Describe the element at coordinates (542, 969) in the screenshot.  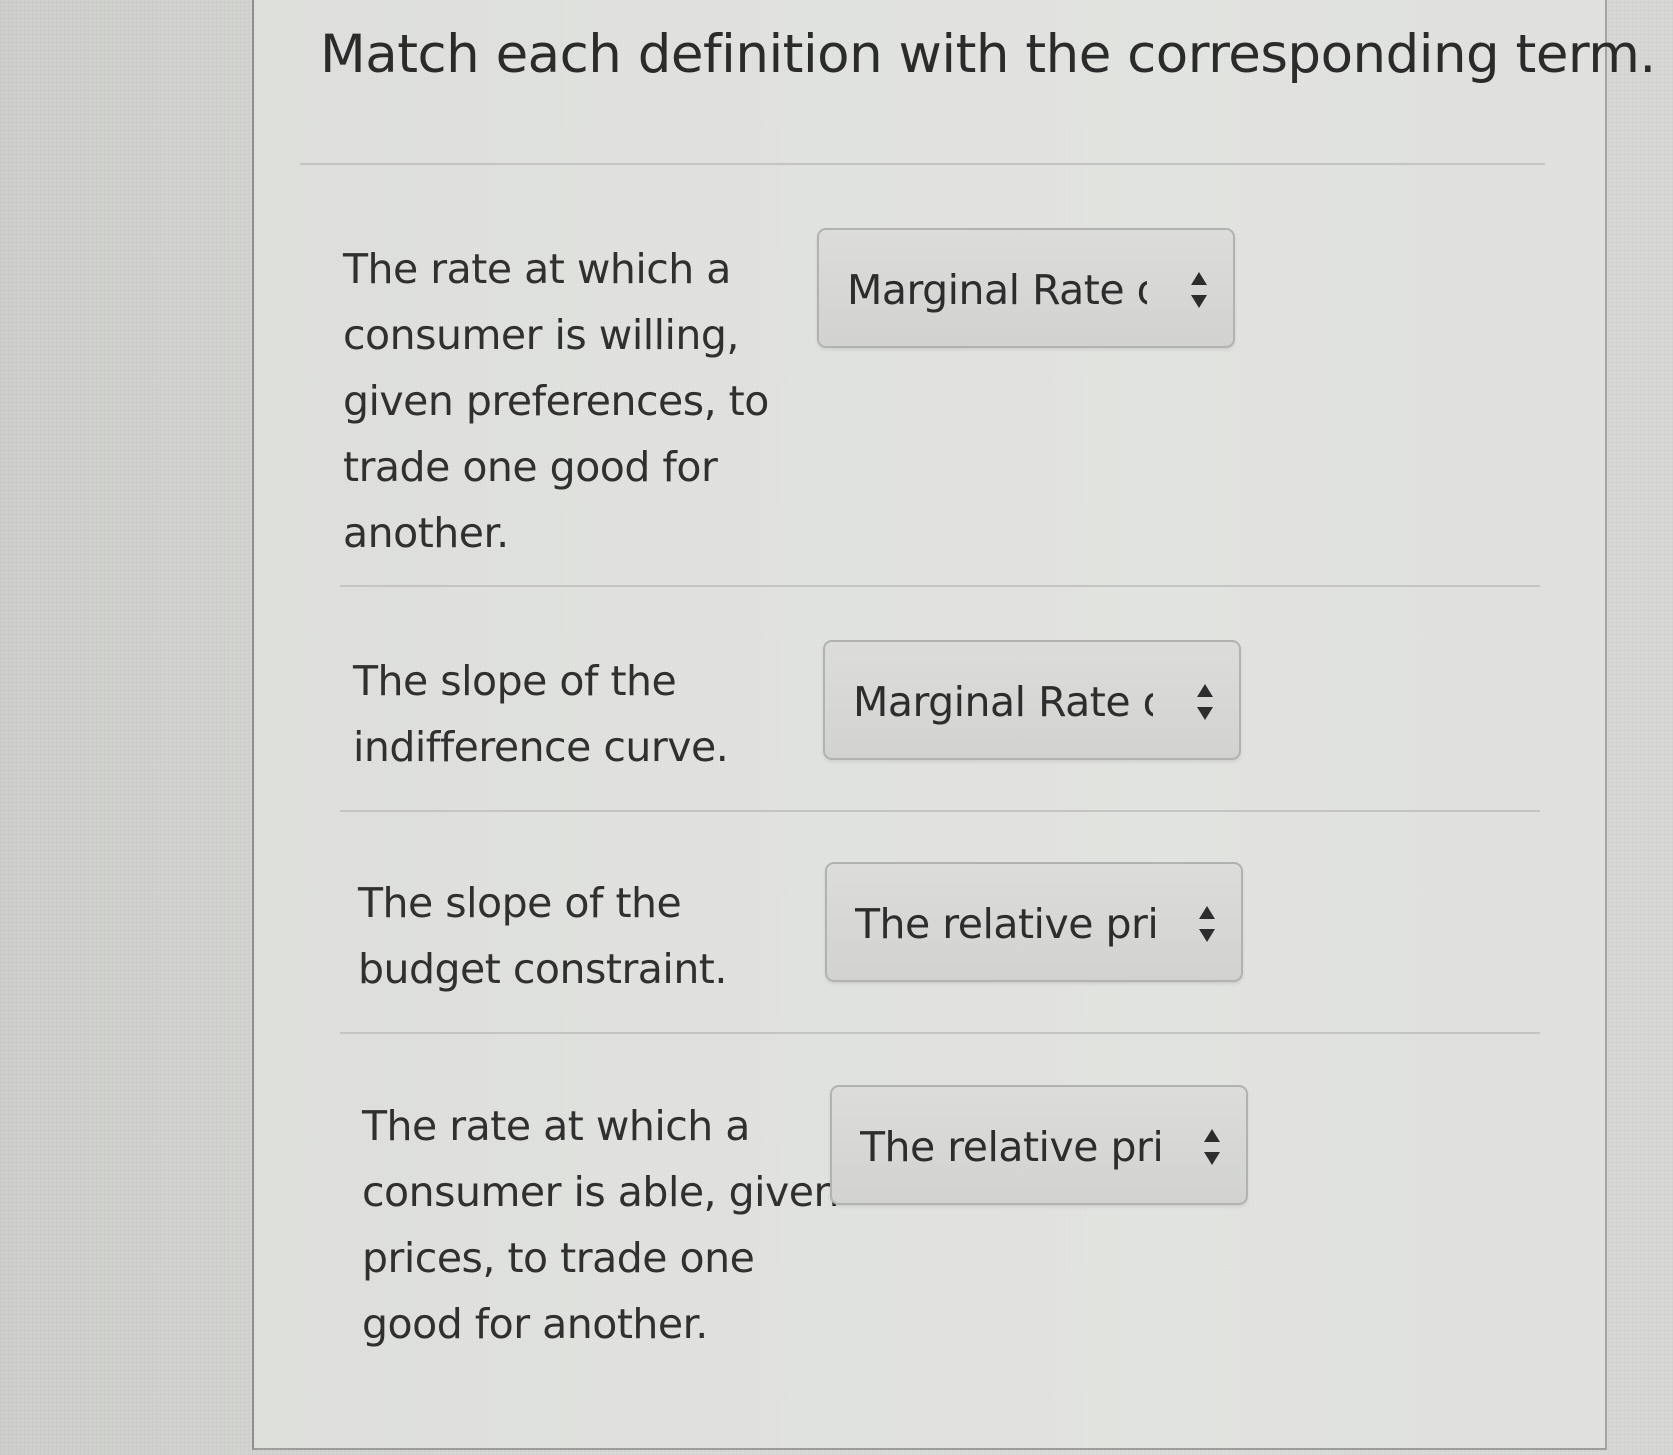
I see `definition-line: budget constraint.` at that location.